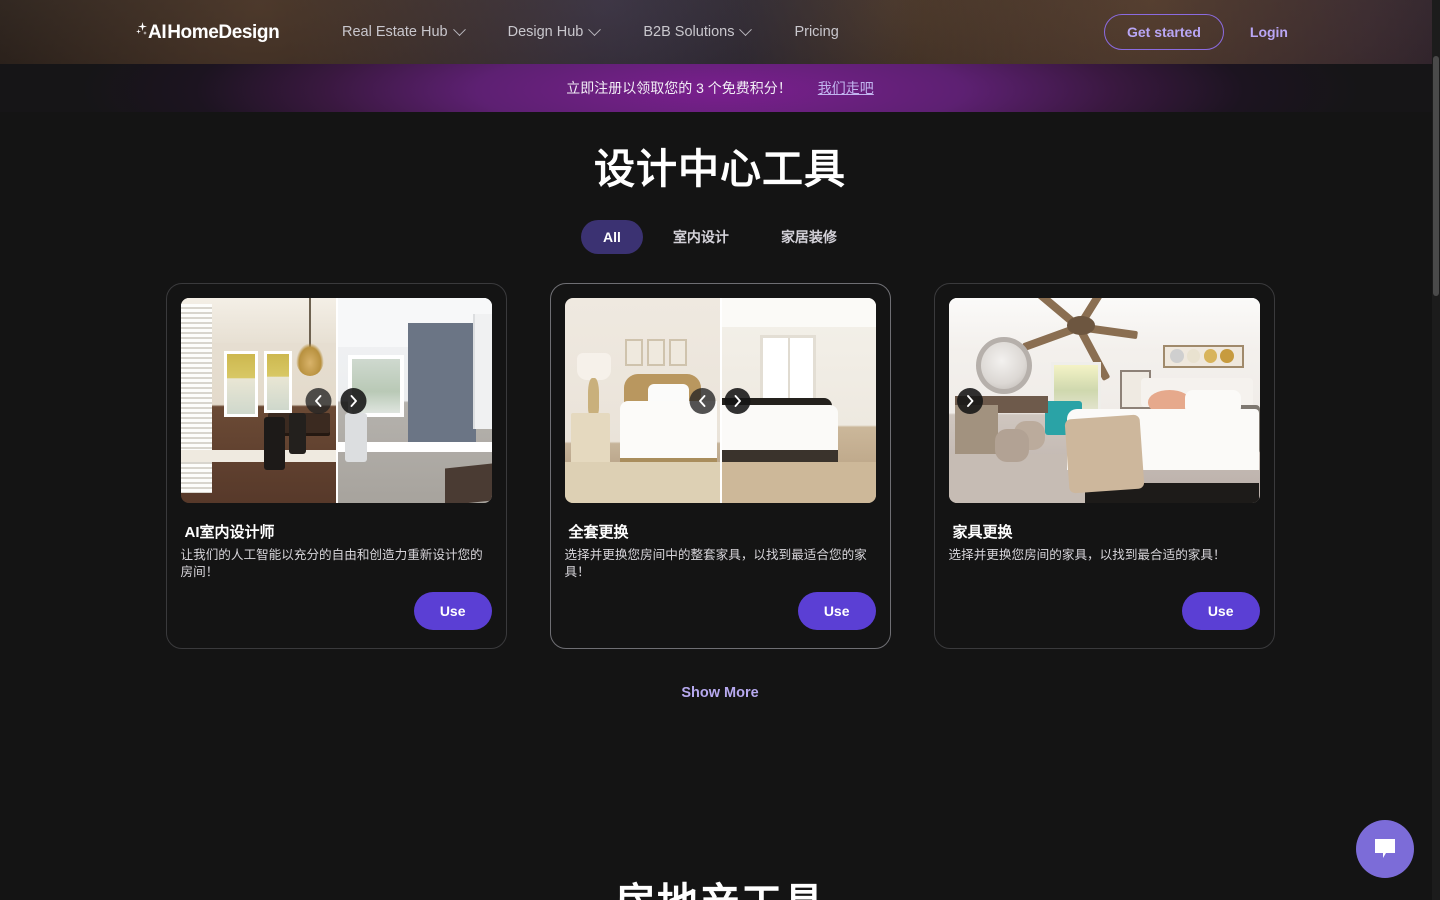  I want to click on tool-card: AI室内设计师 让我们的人工智能以充分的自由和创造力重新设计您的房间！ Use, so click(336, 466).